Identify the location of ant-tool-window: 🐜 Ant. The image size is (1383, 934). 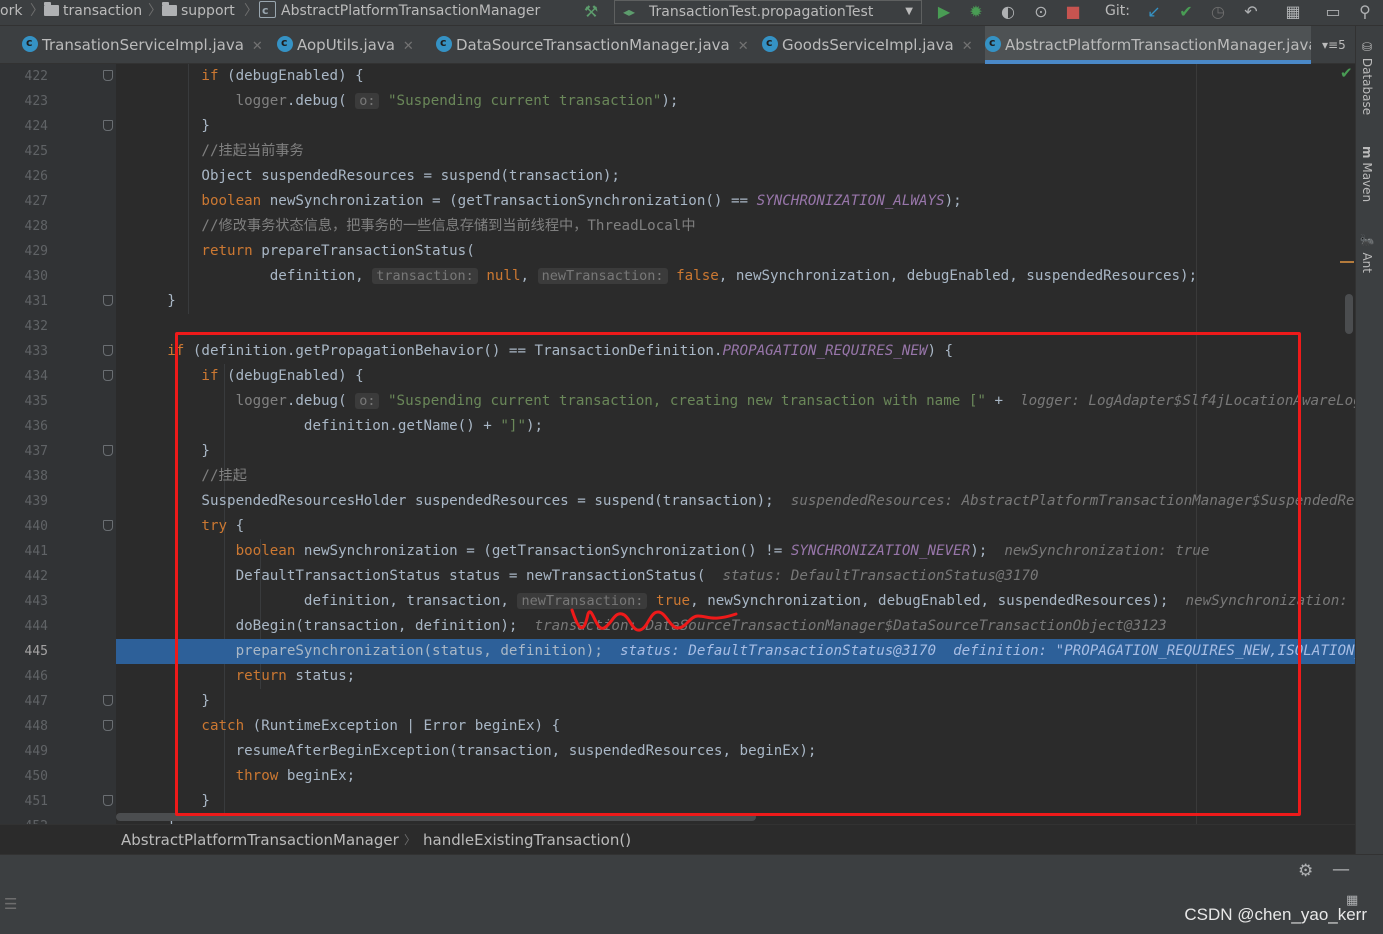
(1367, 253).